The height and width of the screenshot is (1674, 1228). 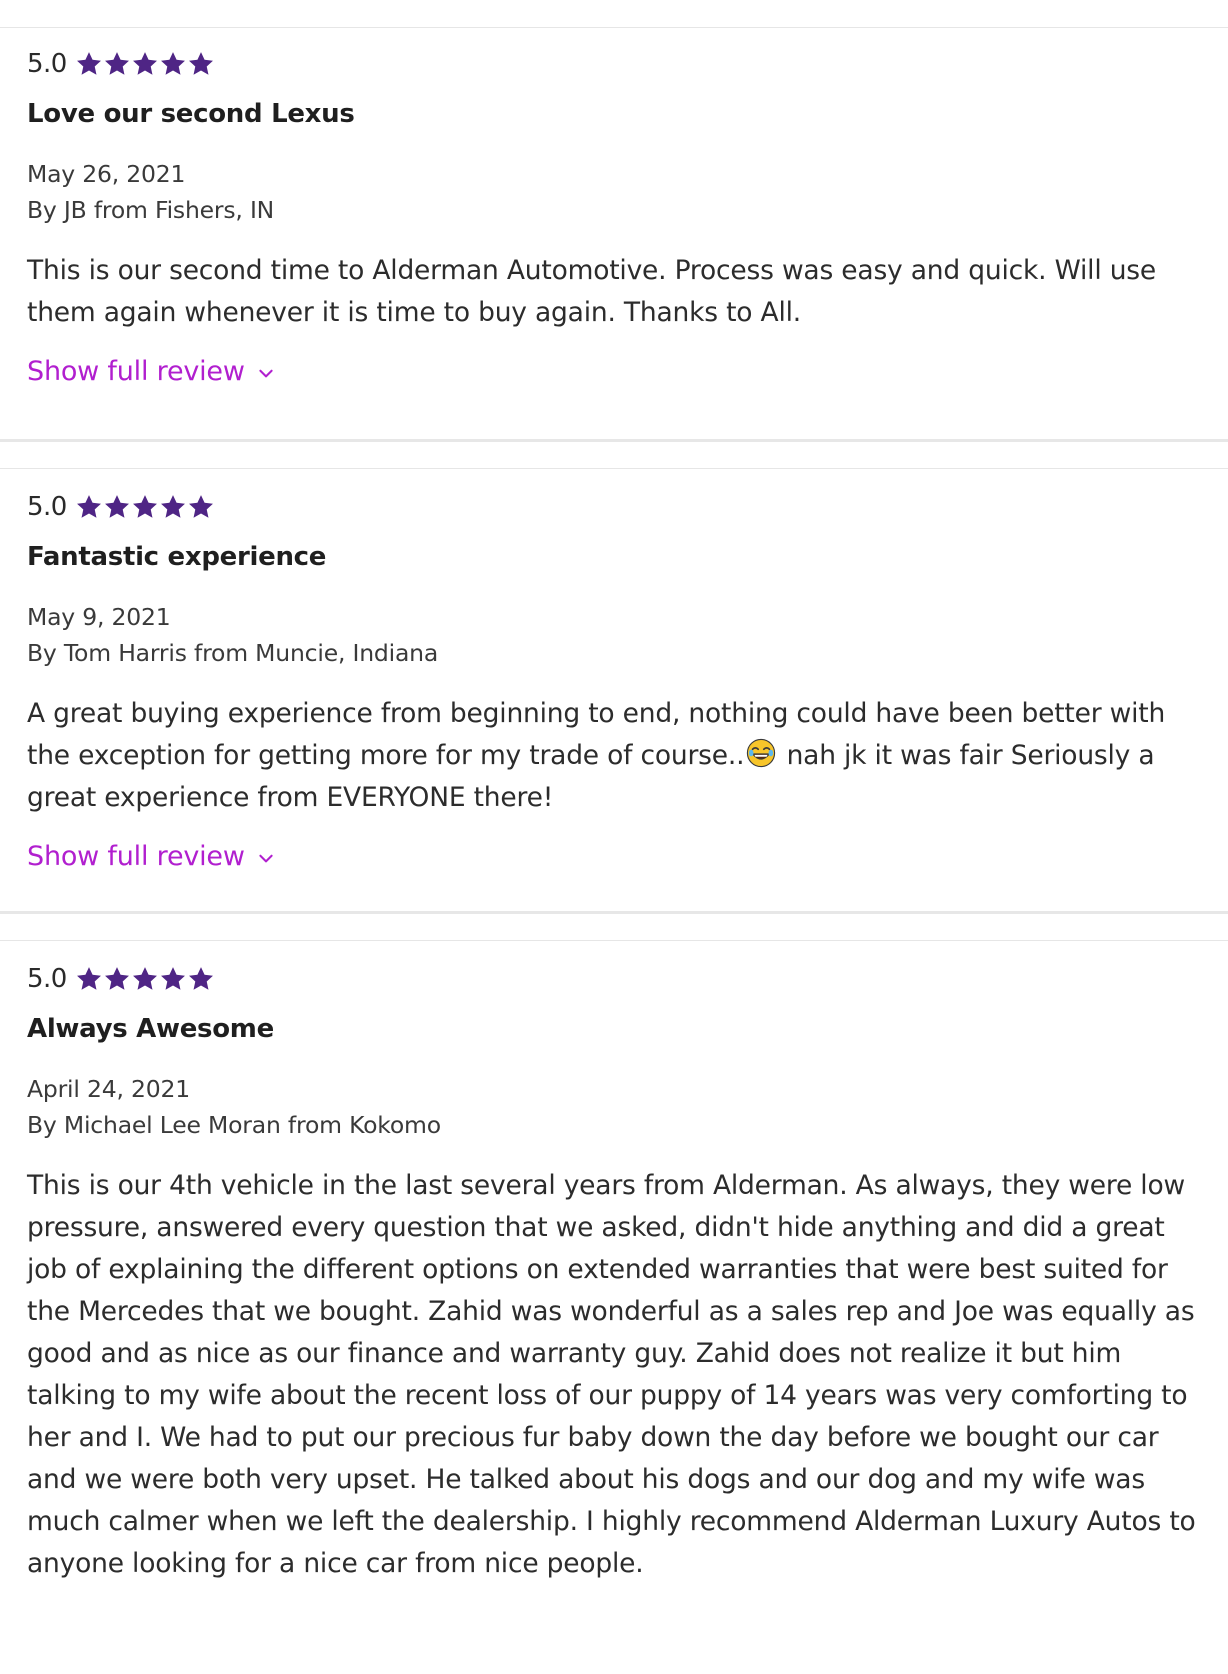 What do you see at coordinates (234, 1125) in the screenshot?
I see `review-author: By Michael Lee Moran from Kokomo` at bounding box center [234, 1125].